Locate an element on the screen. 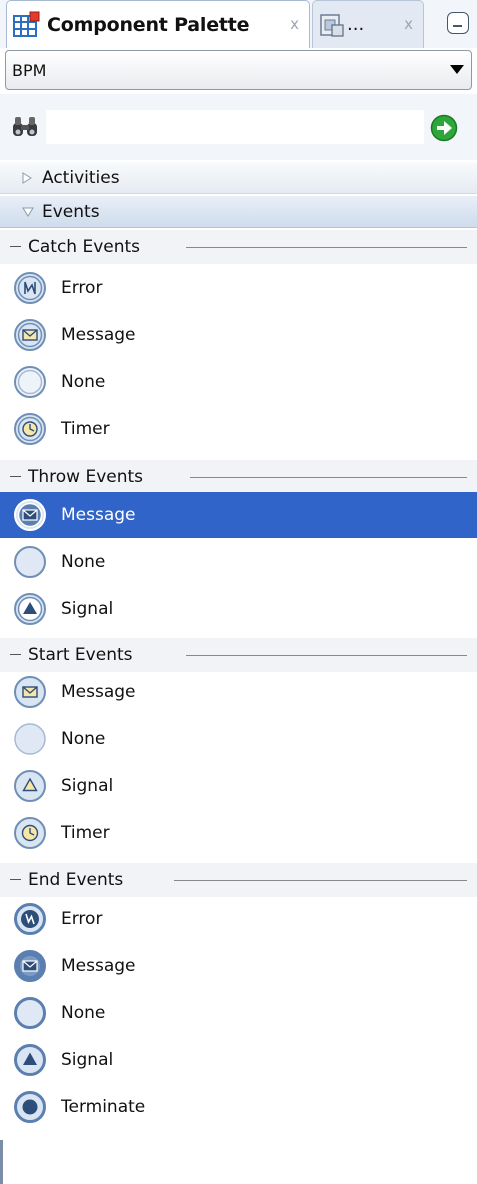  signal-start-event-icon is located at coordinates (30, 786).